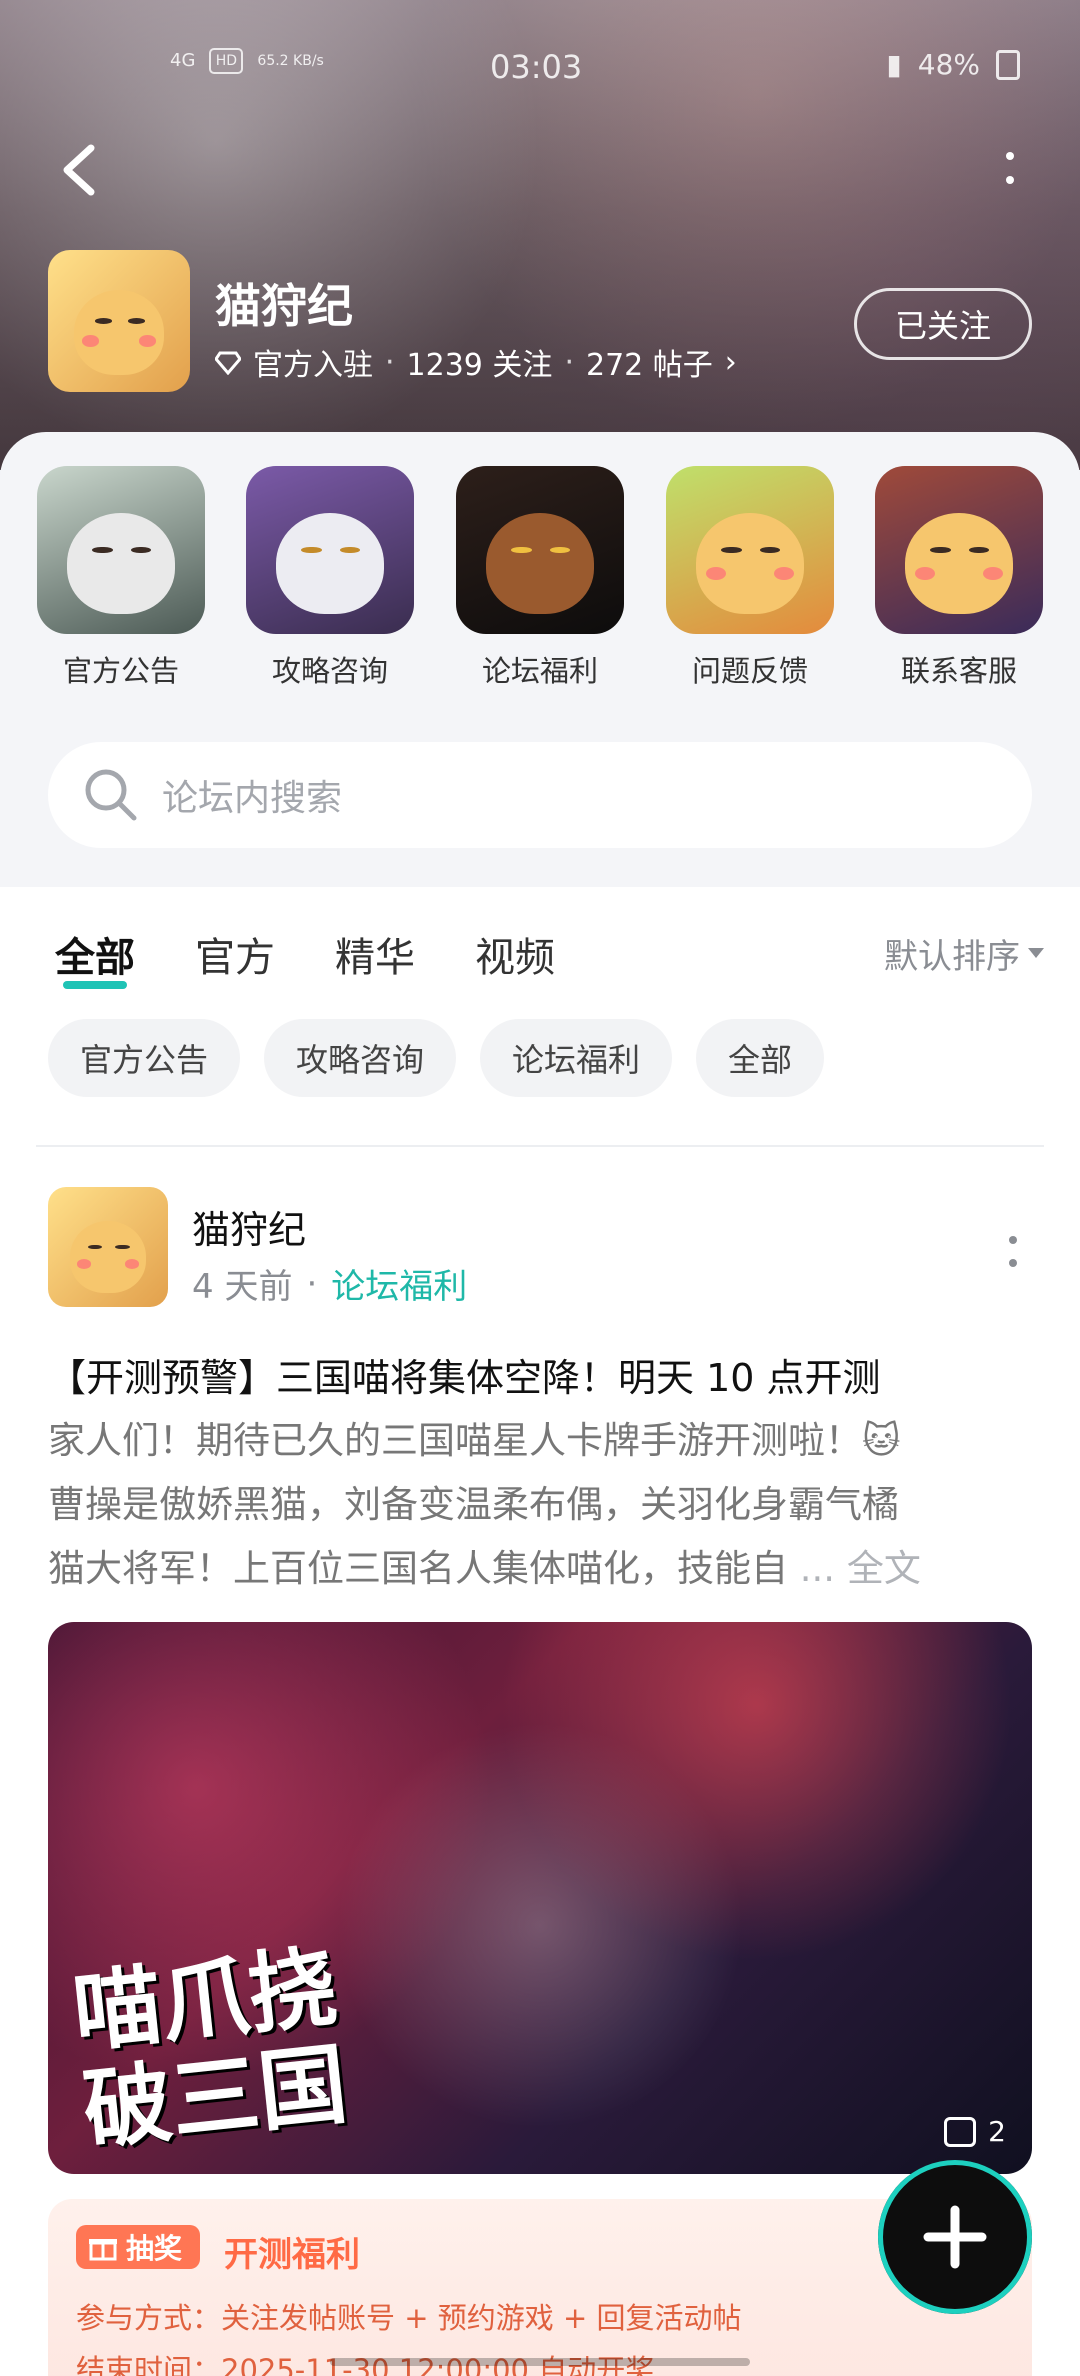  I want to click on back-button, so click(80, 170).